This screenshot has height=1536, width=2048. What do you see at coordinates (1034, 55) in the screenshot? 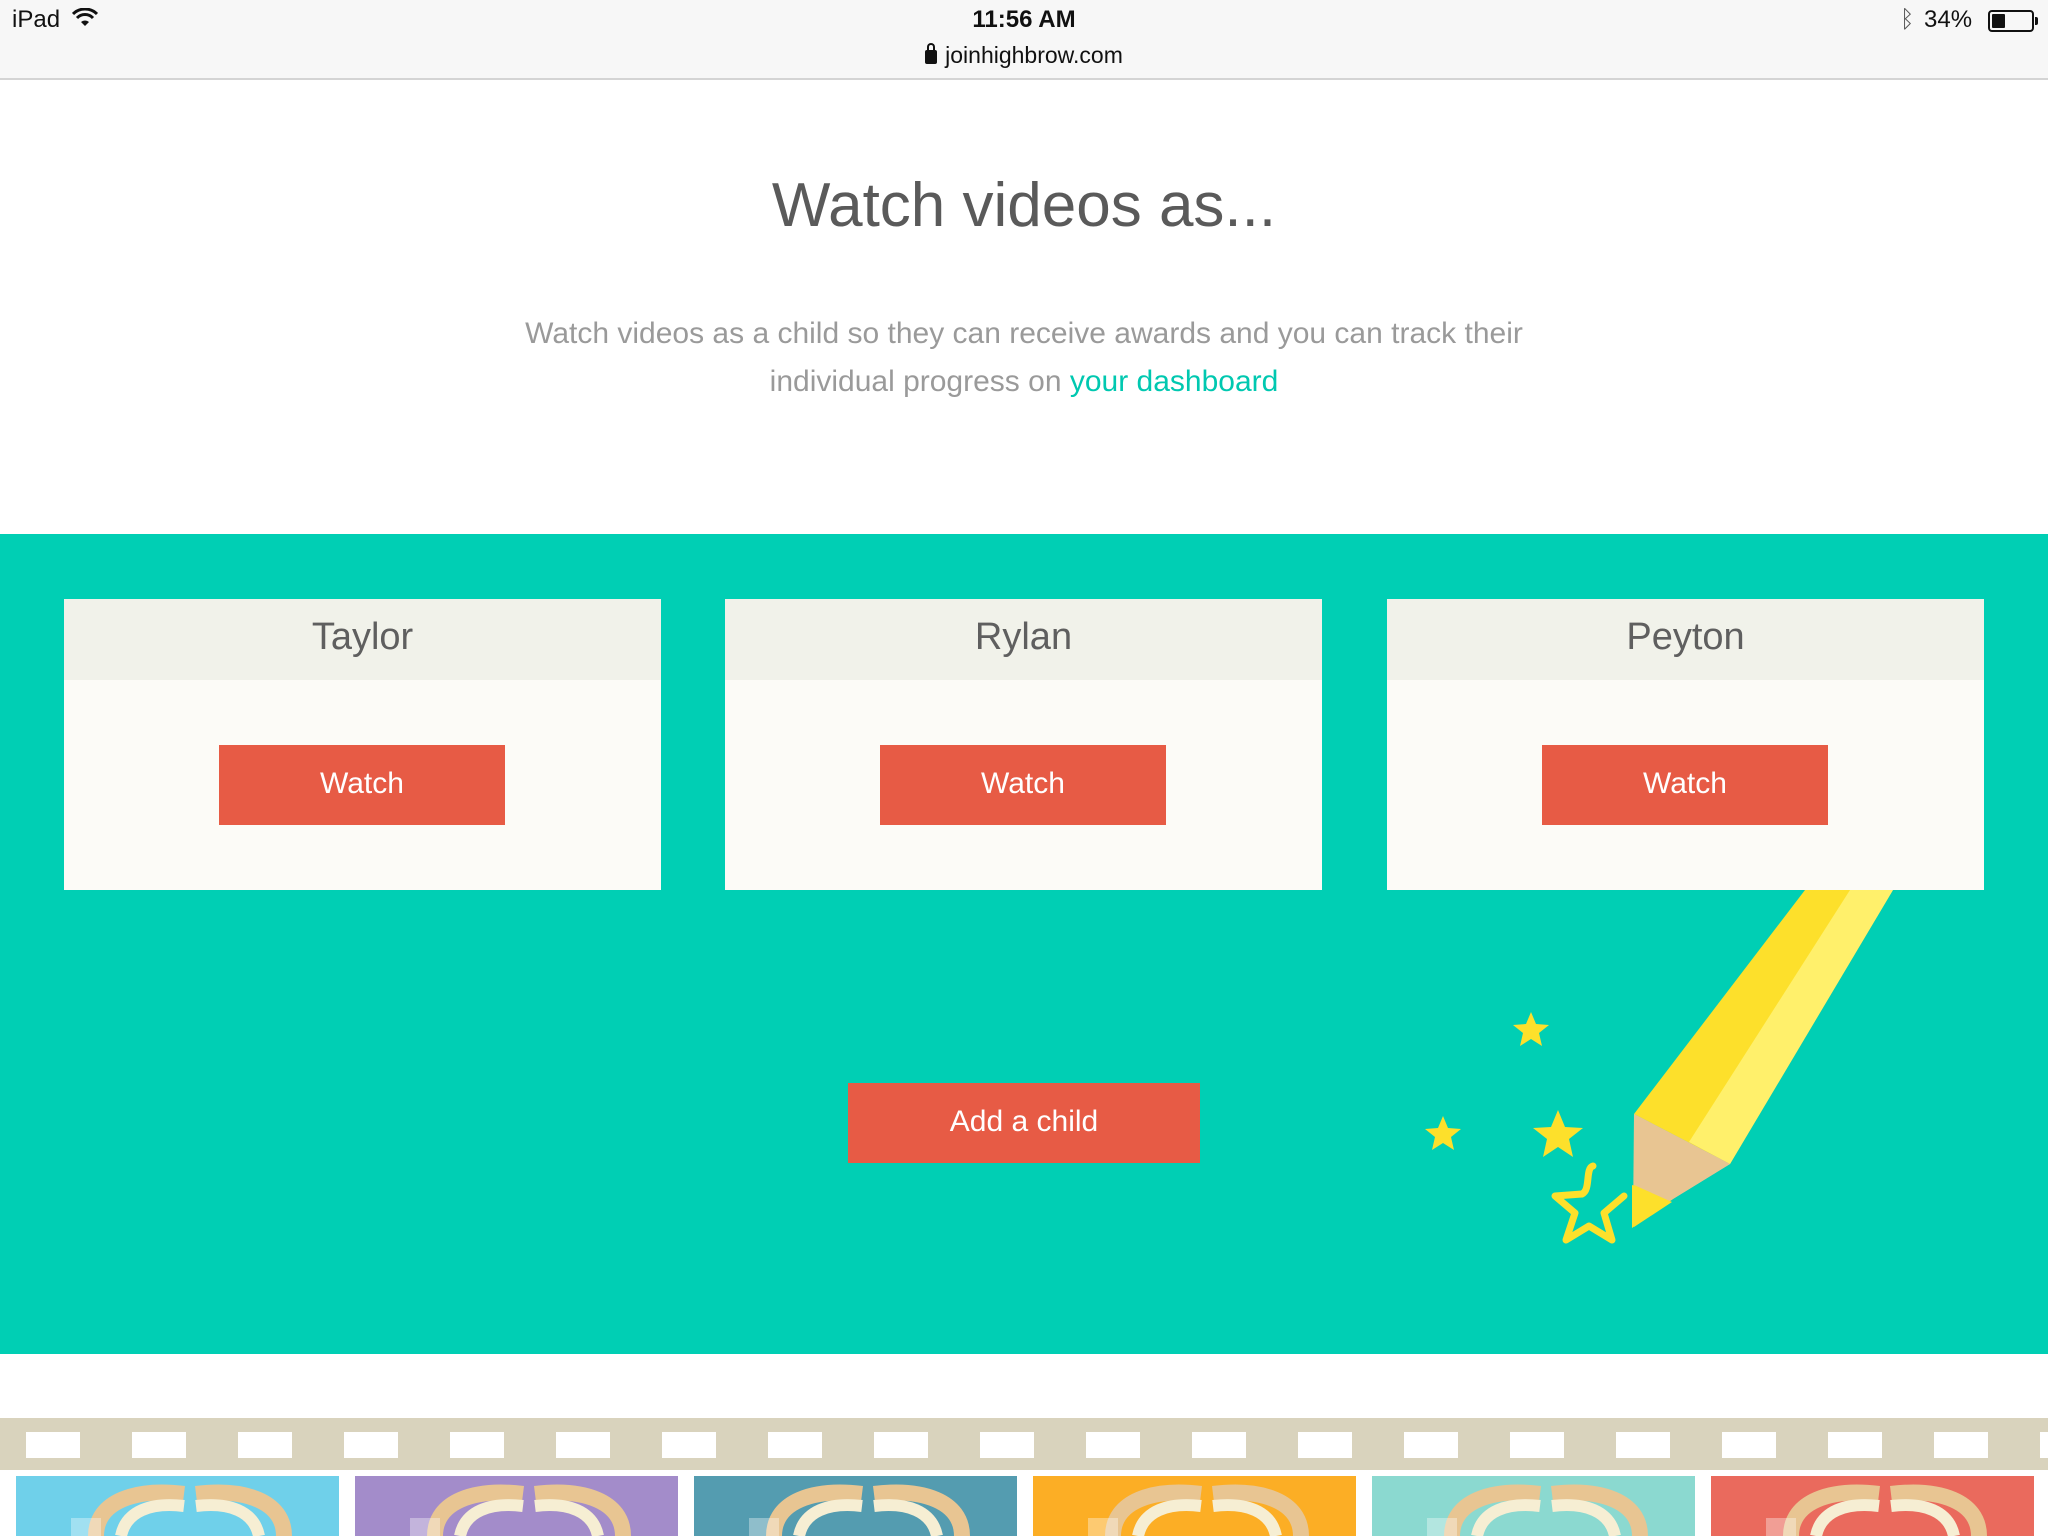
I see `url-text: joinhighbrow.com` at bounding box center [1034, 55].